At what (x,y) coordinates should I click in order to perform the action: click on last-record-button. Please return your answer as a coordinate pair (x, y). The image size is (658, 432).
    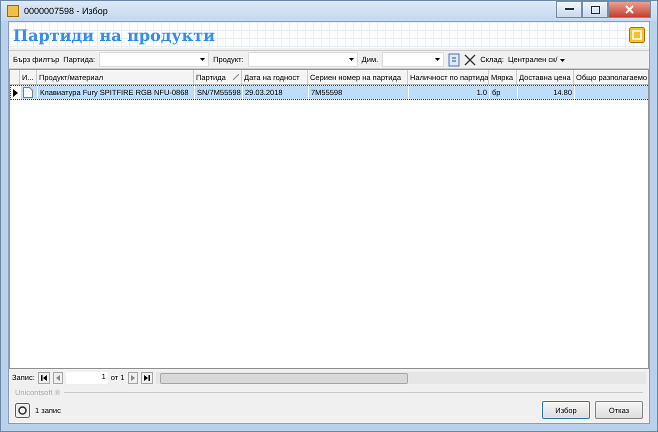
    Looking at the image, I should click on (146, 378).